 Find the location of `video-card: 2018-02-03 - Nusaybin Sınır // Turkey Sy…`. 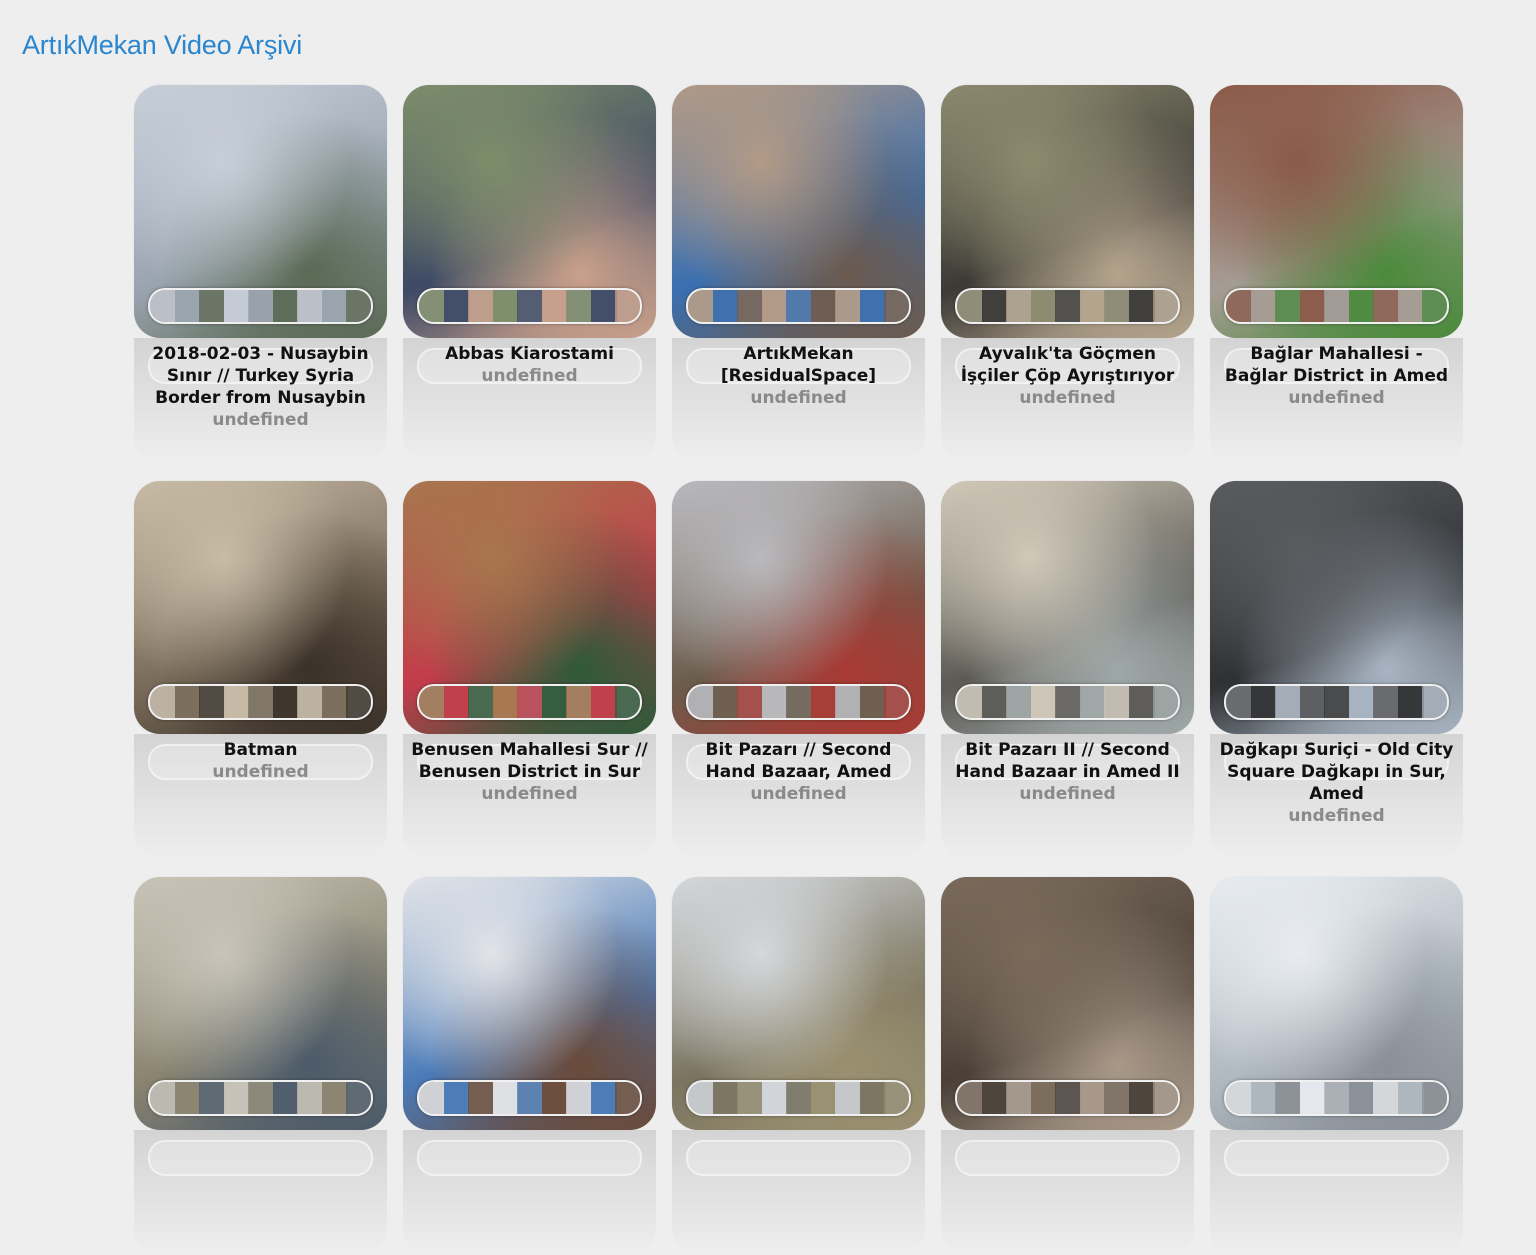

video-card: 2018-02-03 - Nusaybin Sınır // Turkey Sy… is located at coordinates (260, 274).